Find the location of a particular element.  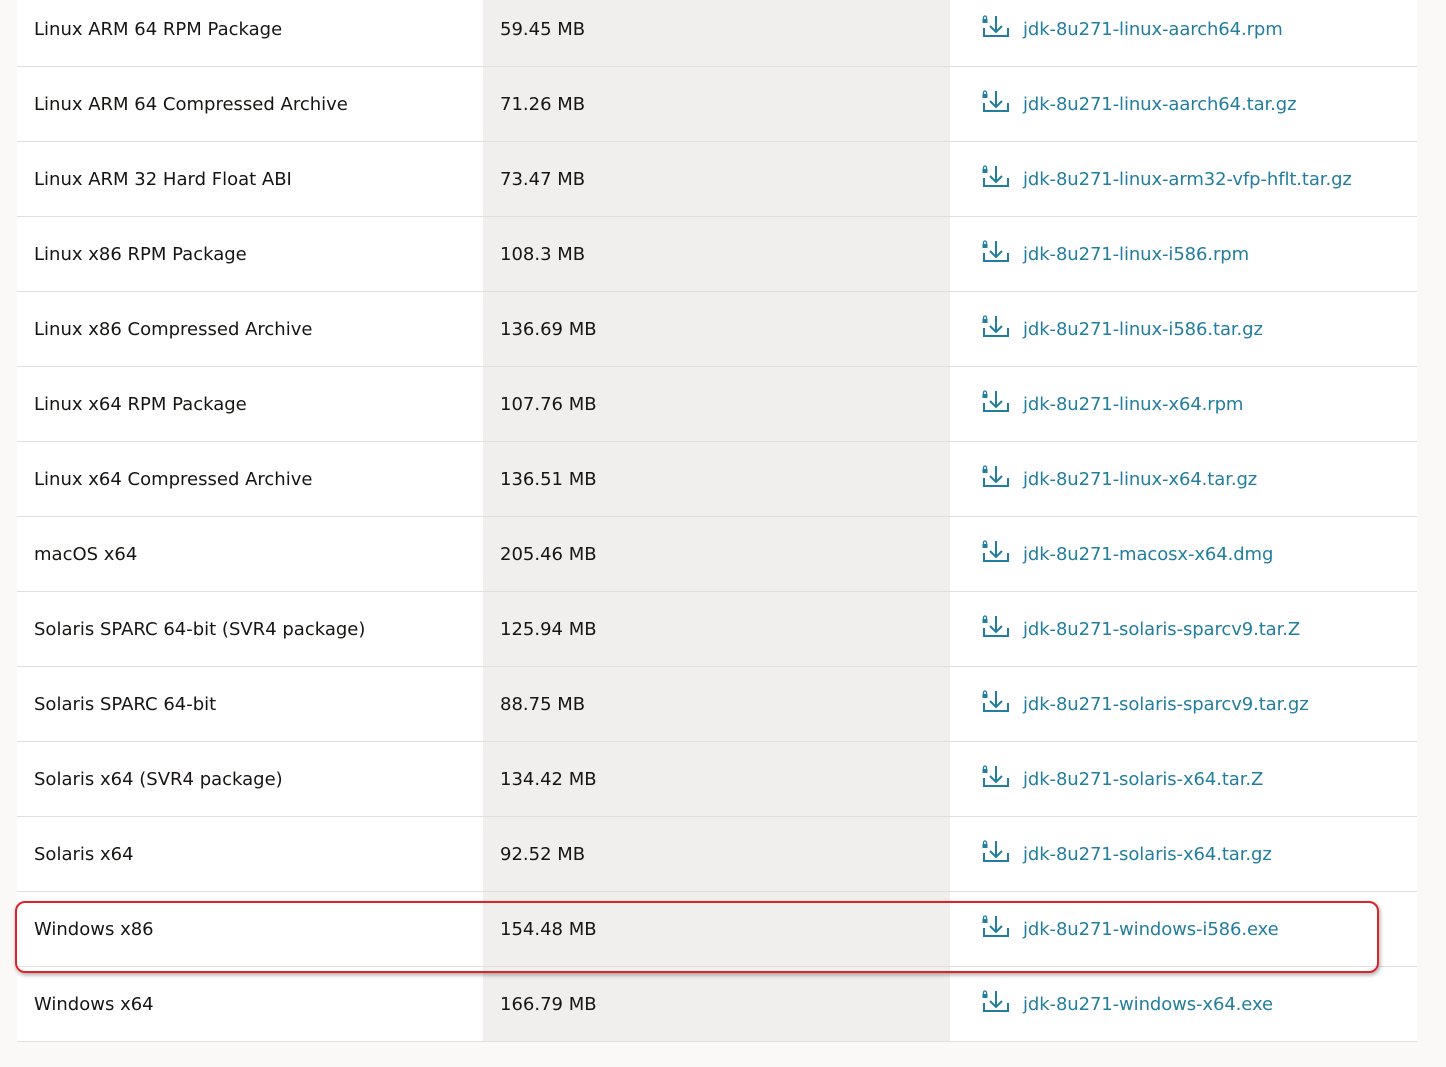

product-name: Windows x64 is located at coordinates (94, 1004).